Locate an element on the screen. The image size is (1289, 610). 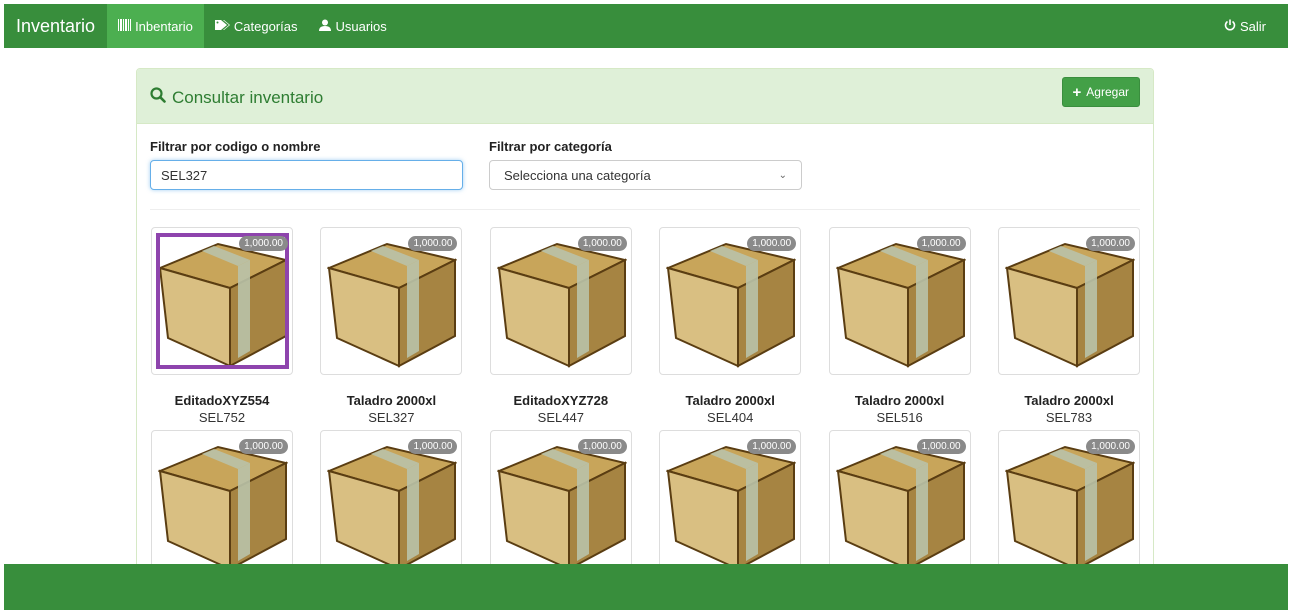
plus-icon: + is located at coordinates (1077, 92).